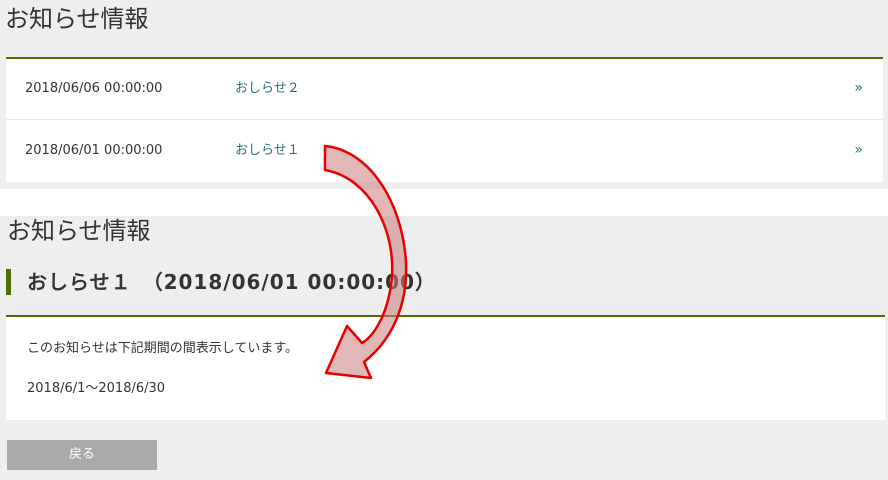  Describe the element at coordinates (82, 455) in the screenshot. I see `back-button: 戻る` at that location.